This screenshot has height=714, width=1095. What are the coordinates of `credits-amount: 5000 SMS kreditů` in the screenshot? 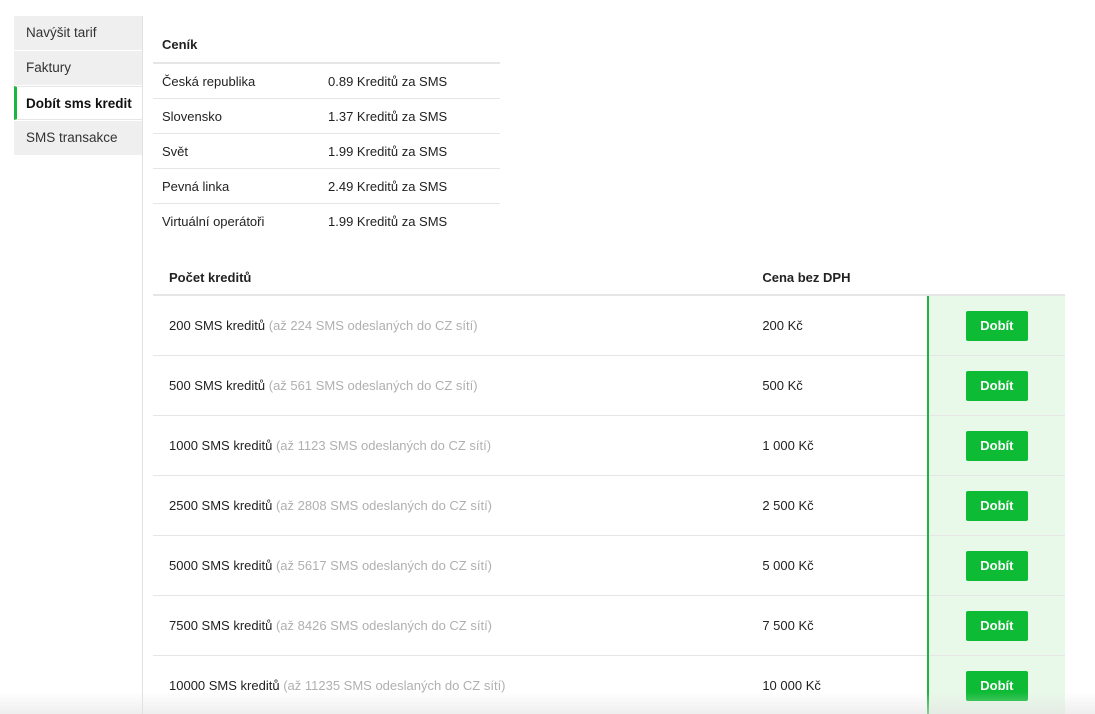 It's located at (221, 565).